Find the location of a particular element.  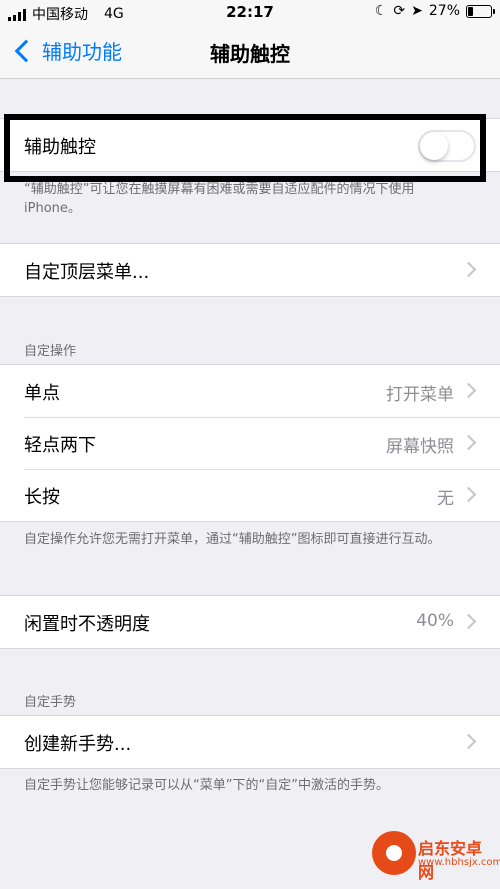

status-right: ☾ ⟳ ➤ 27% is located at coordinates (434, 11).